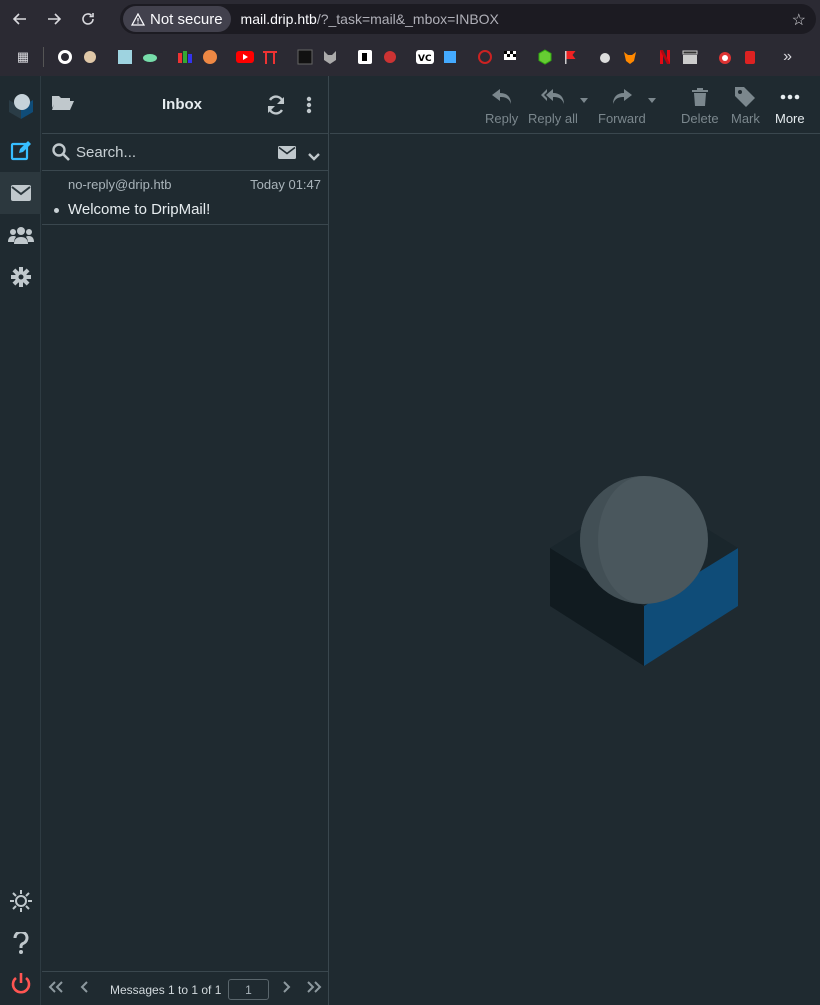 This screenshot has width=820, height=1005. What do you see at coordinates (425, 57) in the screenshot?
I see `bookmark-icon-13: VC` at bounding box center [425, 57].